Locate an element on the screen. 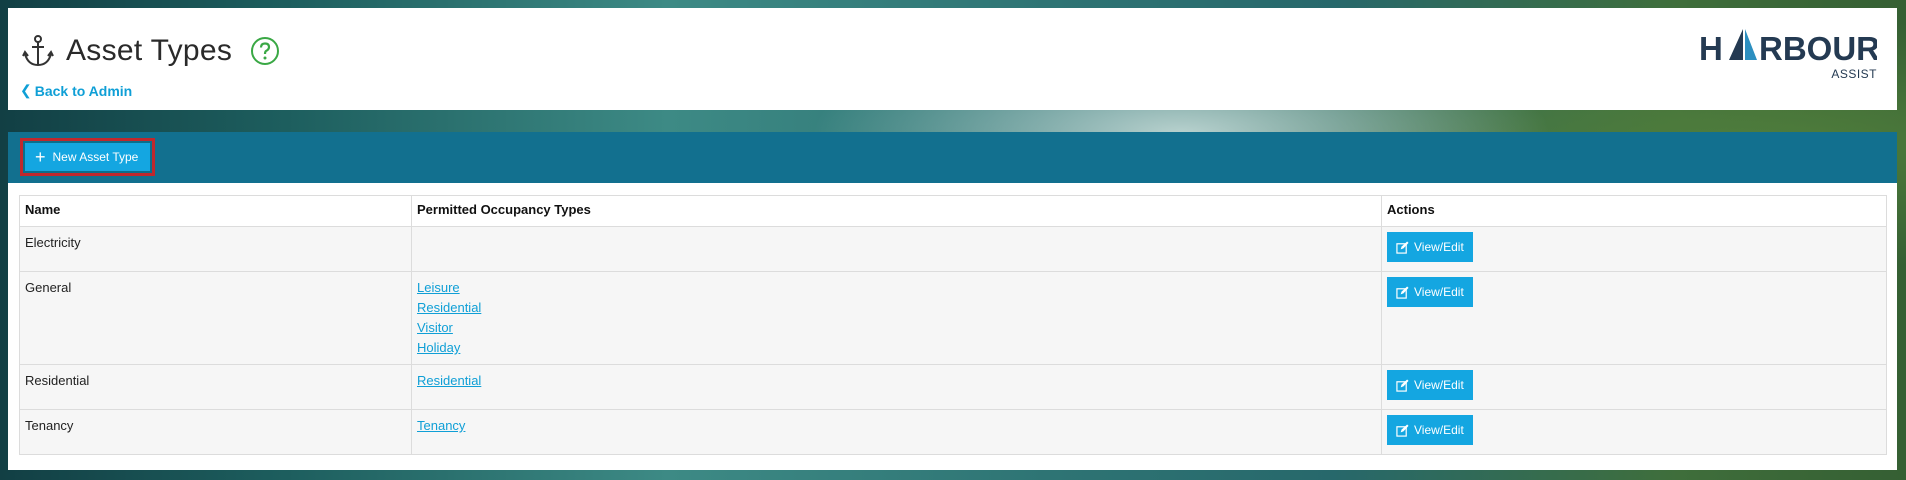 This screenshot has height=480, width=1906. table-row: Residential Residential View/Edit is located at coordinates (953, 387).